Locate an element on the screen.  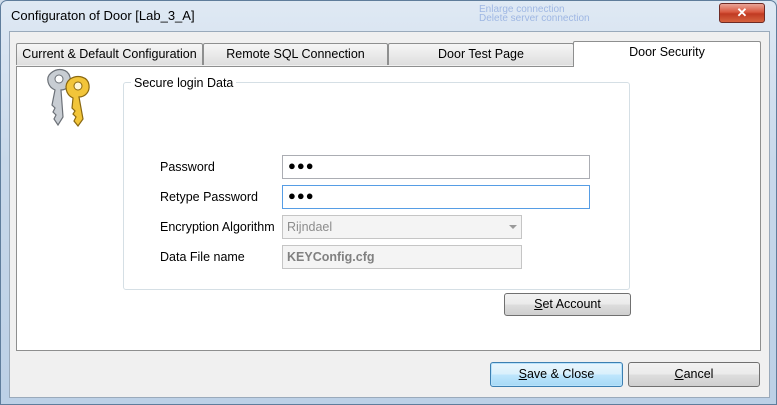
save-label: ave & Close is located at coordinates (560, 374).